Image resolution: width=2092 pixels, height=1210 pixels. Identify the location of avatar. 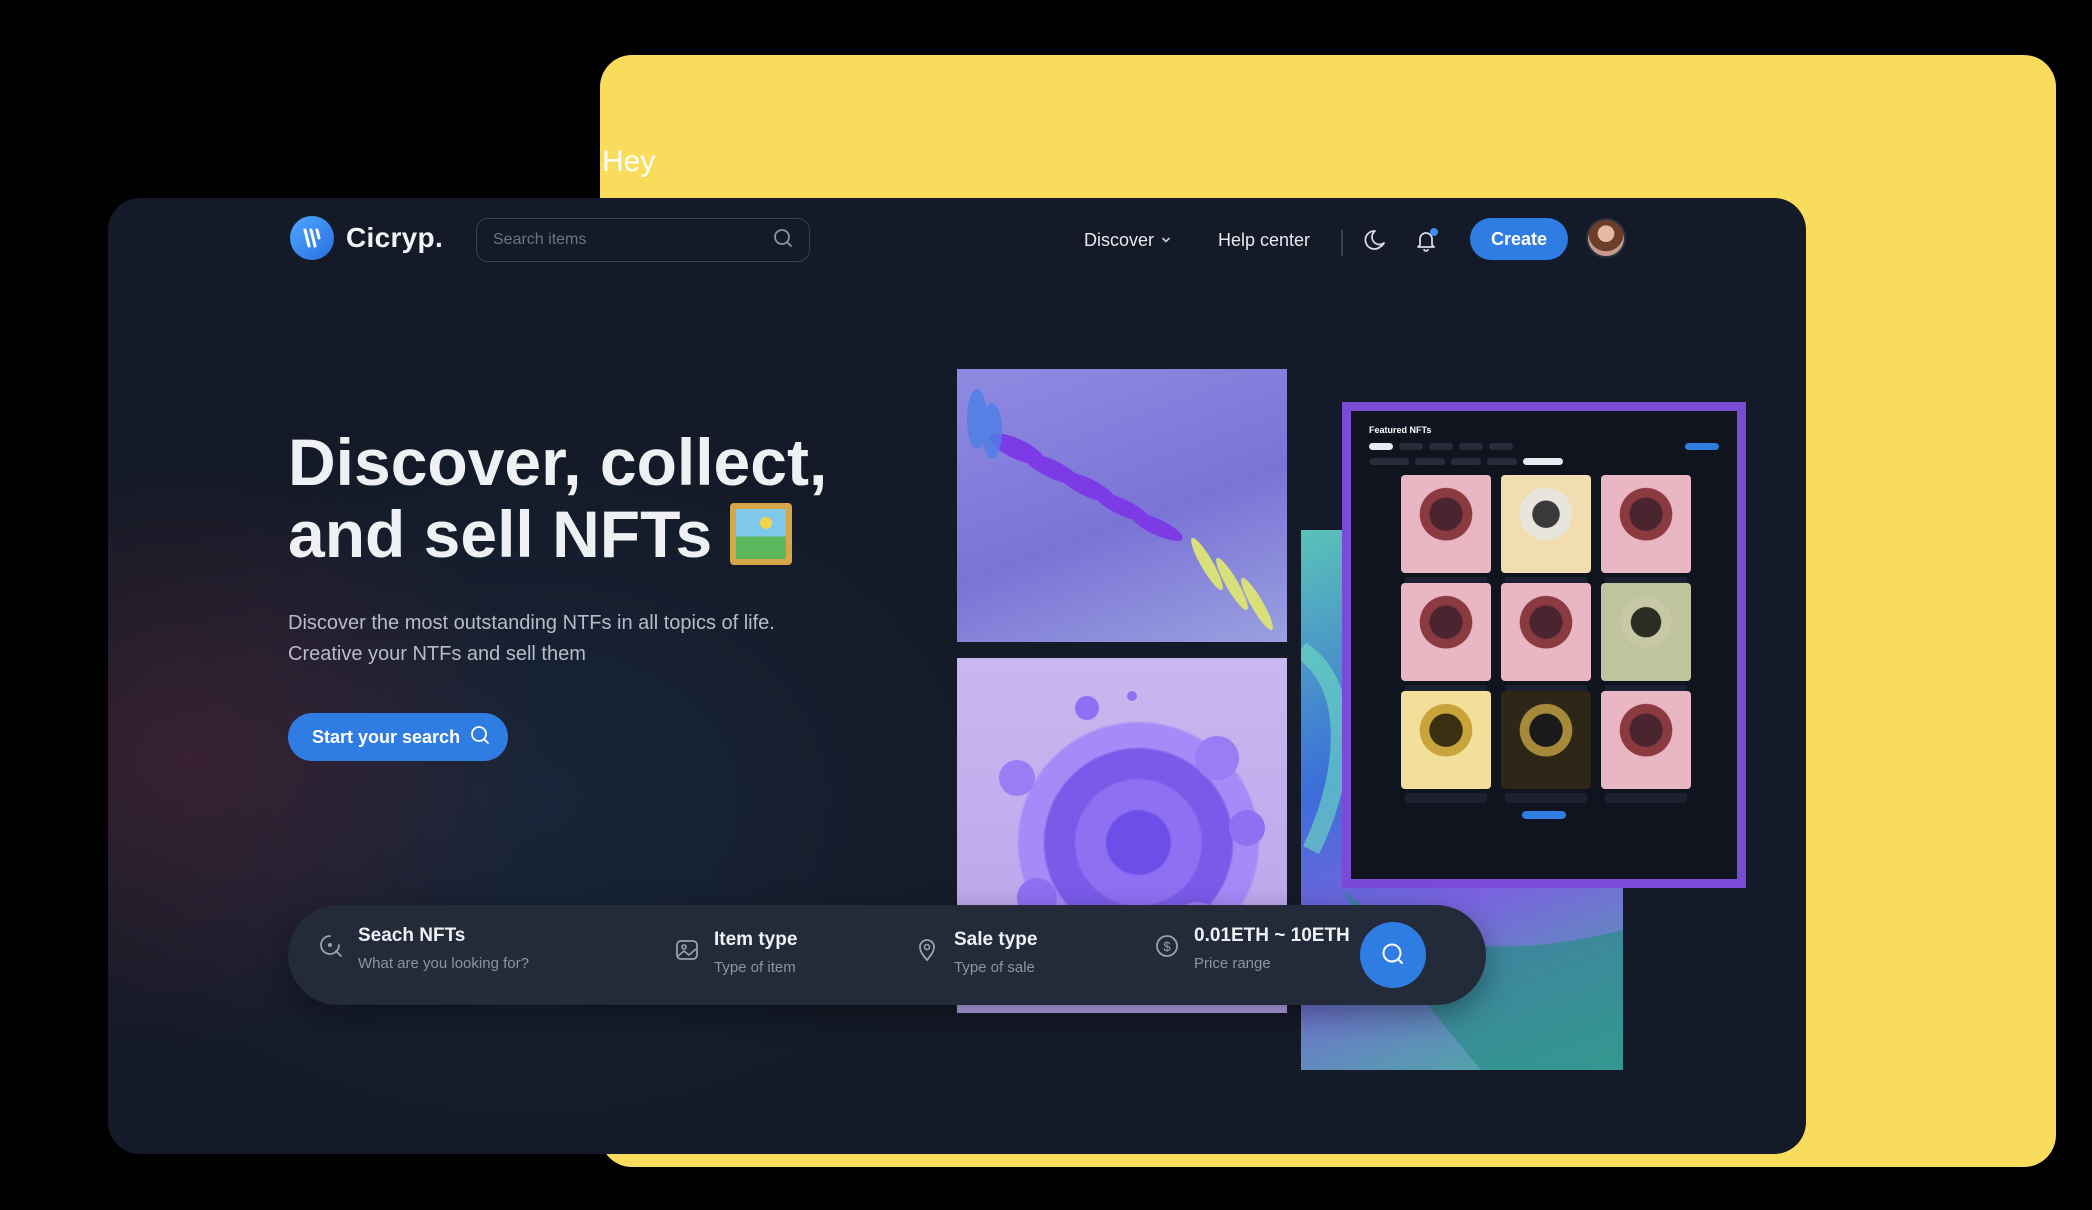
(1606, 238).